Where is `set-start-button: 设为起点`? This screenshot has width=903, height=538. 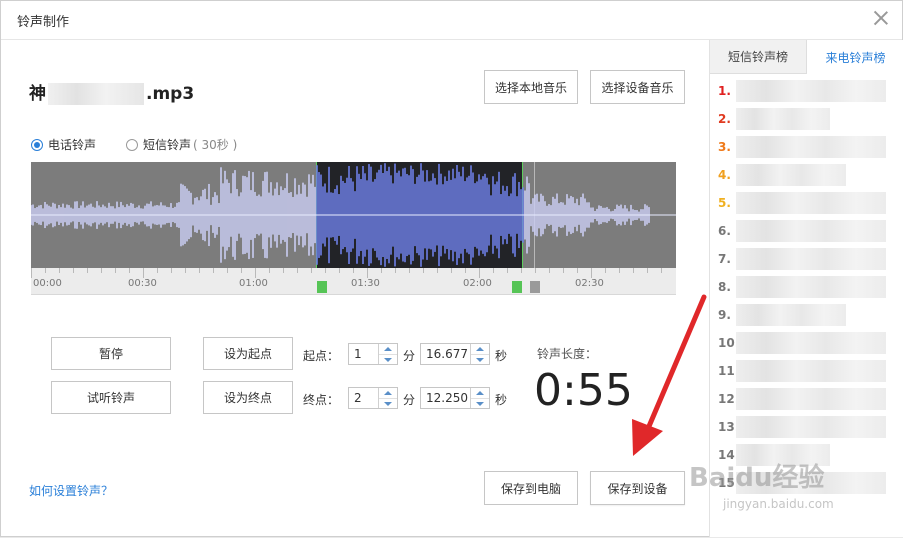 set-start-button: 设为起点 is located at coordinates (248, 353).